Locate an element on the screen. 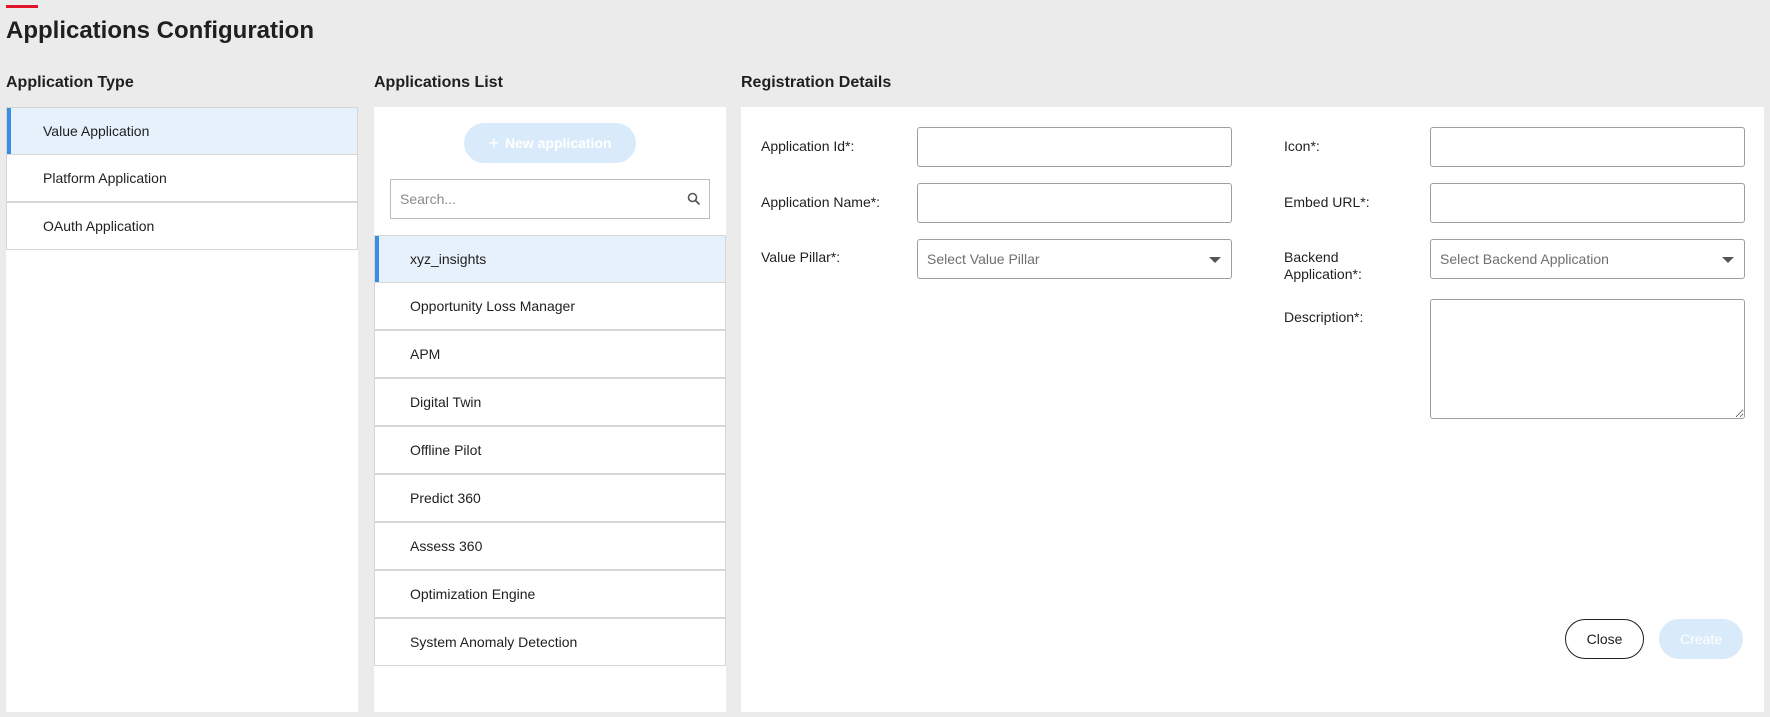 The image size is (1770, 717). app-item-optimization-engine: Optimization Engine is located at coordinates (550, 594).